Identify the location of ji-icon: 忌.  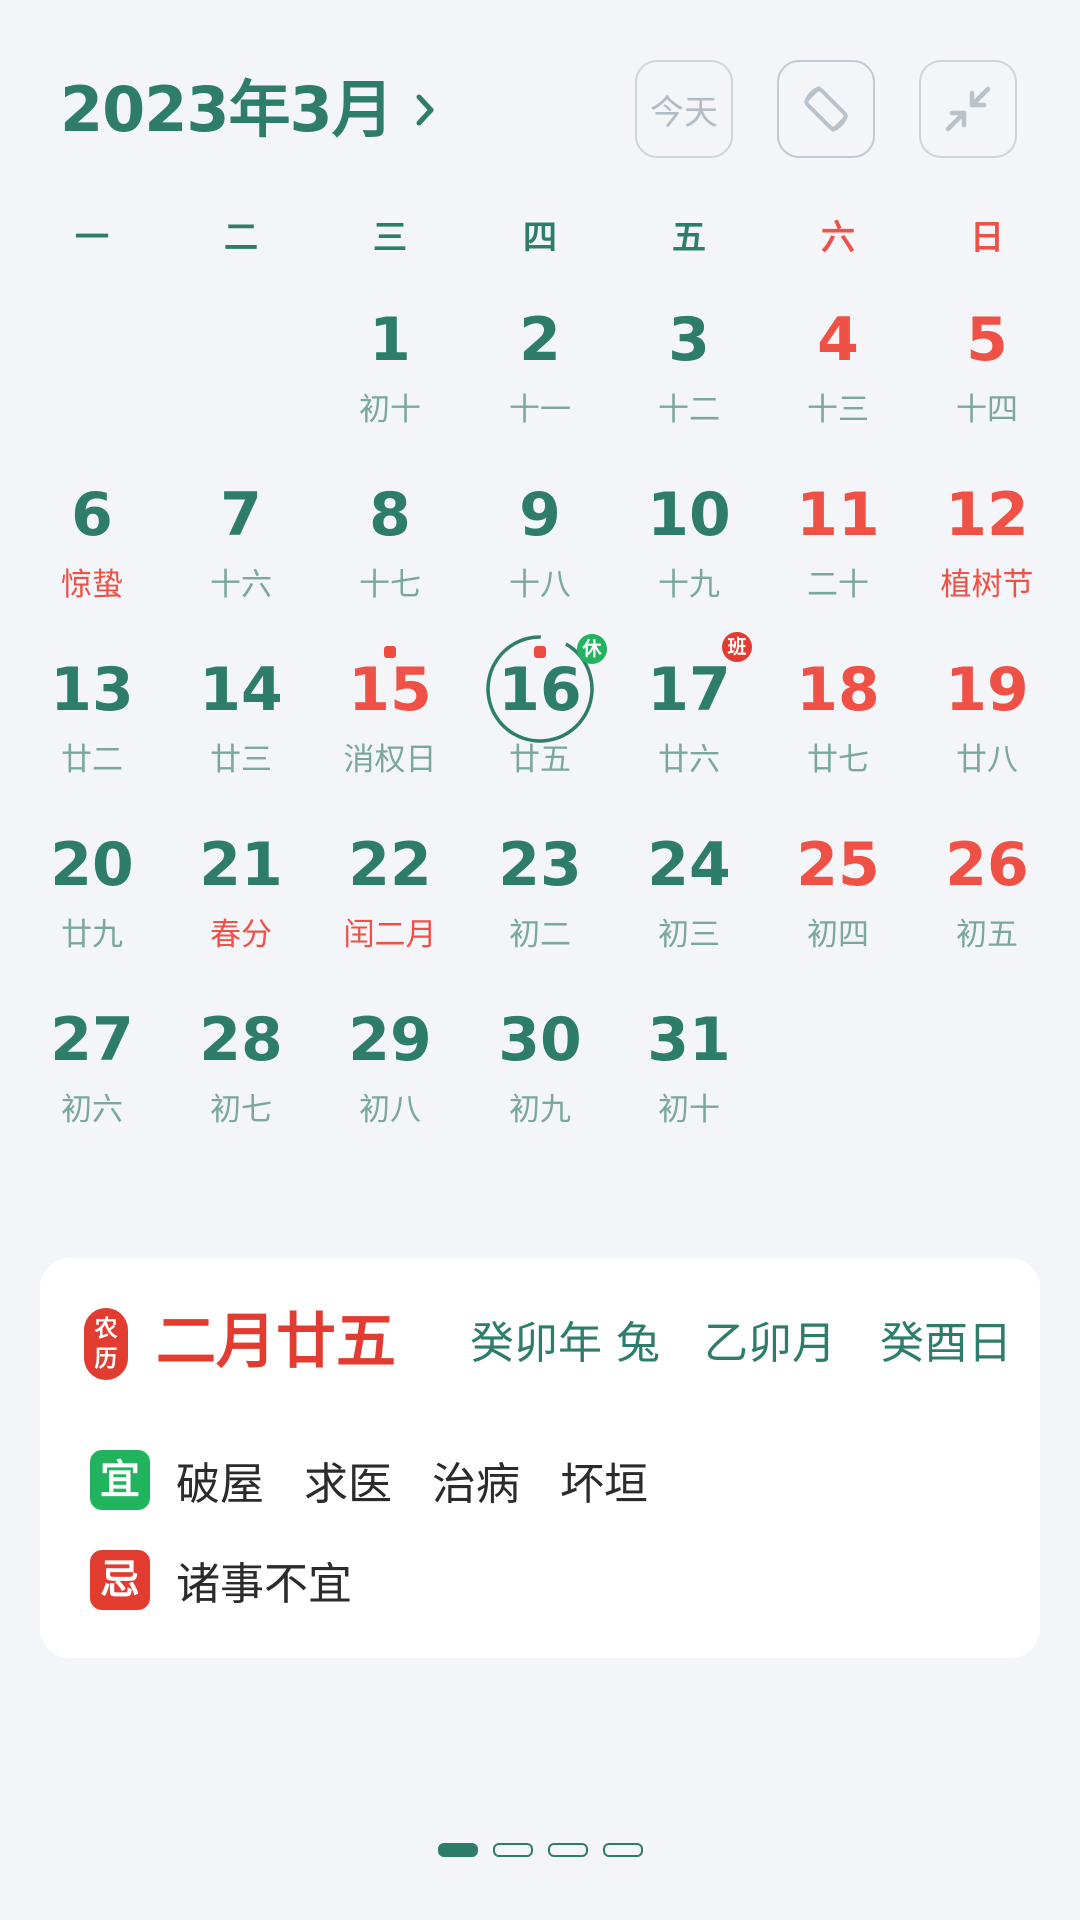
(120, 1580).